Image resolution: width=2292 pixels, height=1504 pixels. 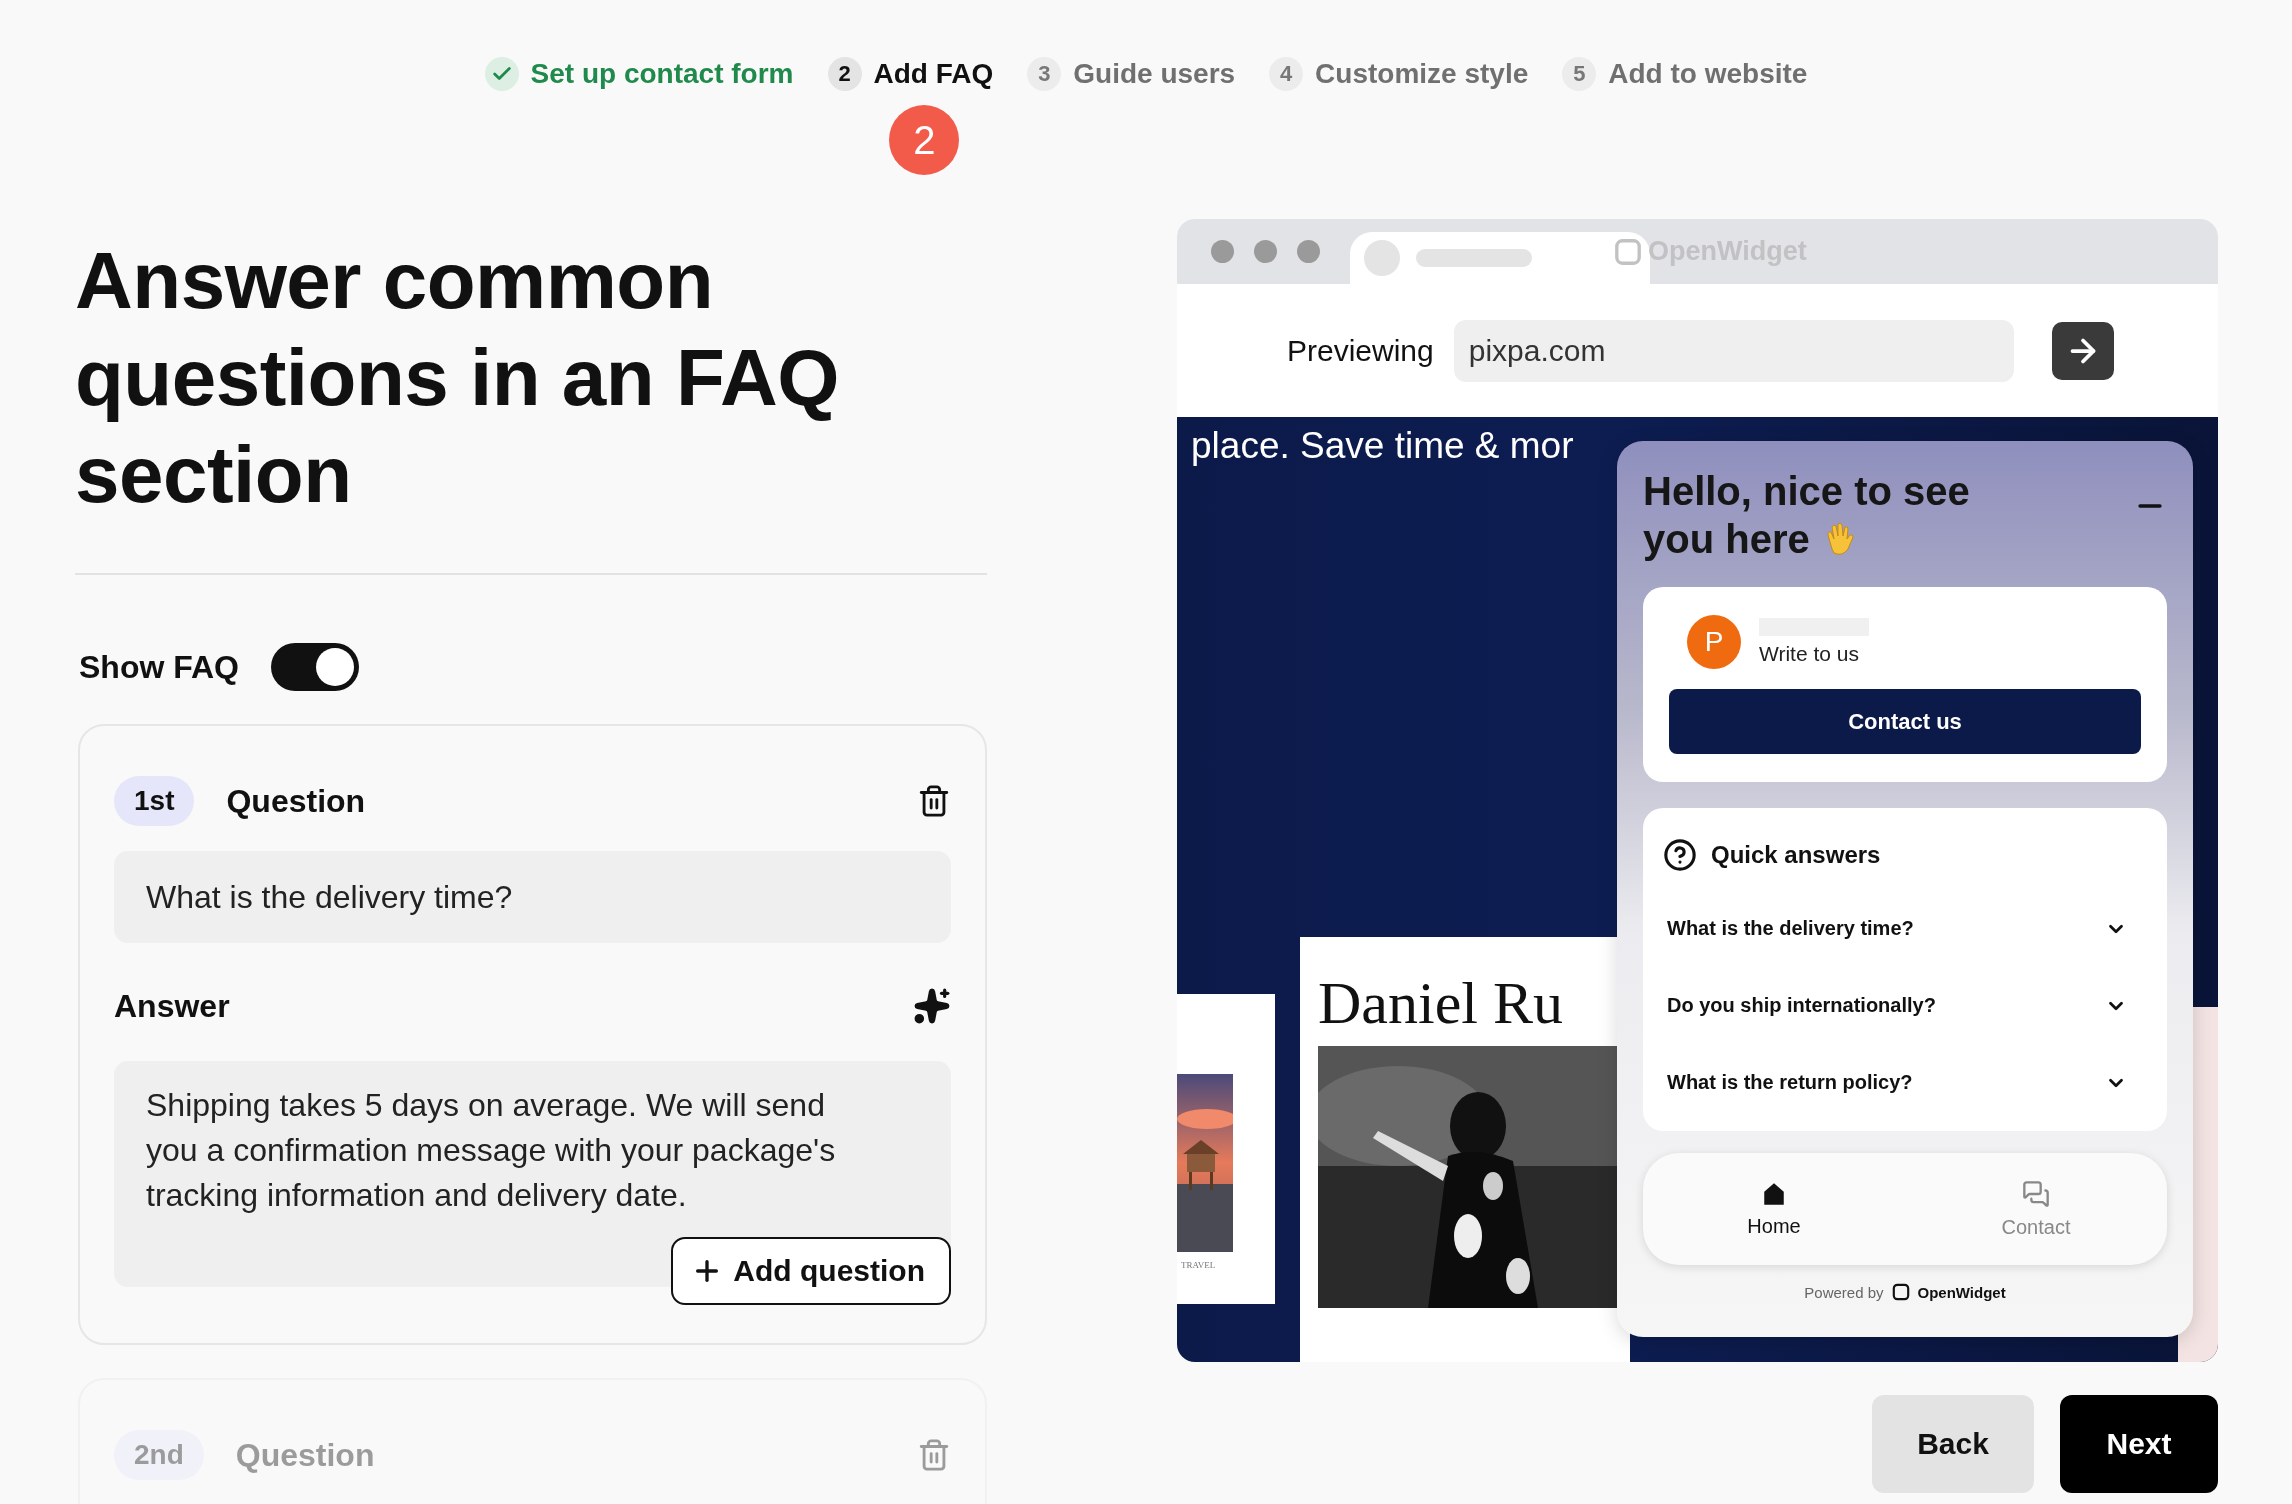 What do you see at coordinates (932, 1006) in the screenshot?
I see `sparkles-icon` at bounding box center [932, 1006].